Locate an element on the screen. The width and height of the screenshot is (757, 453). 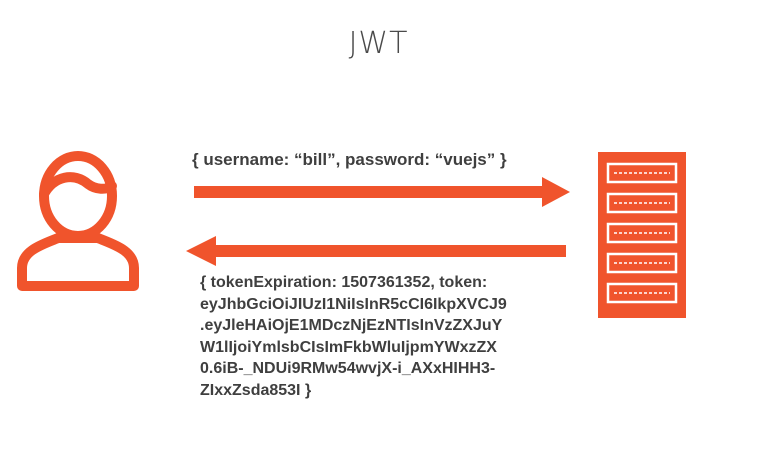
user-icon is located at coordinates (78, 221).